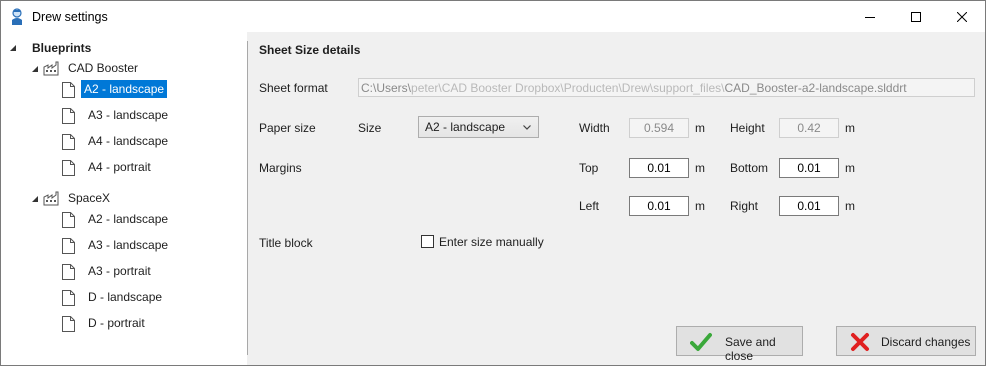  I want to click on right-margin-label: Right, so click(744, 206).